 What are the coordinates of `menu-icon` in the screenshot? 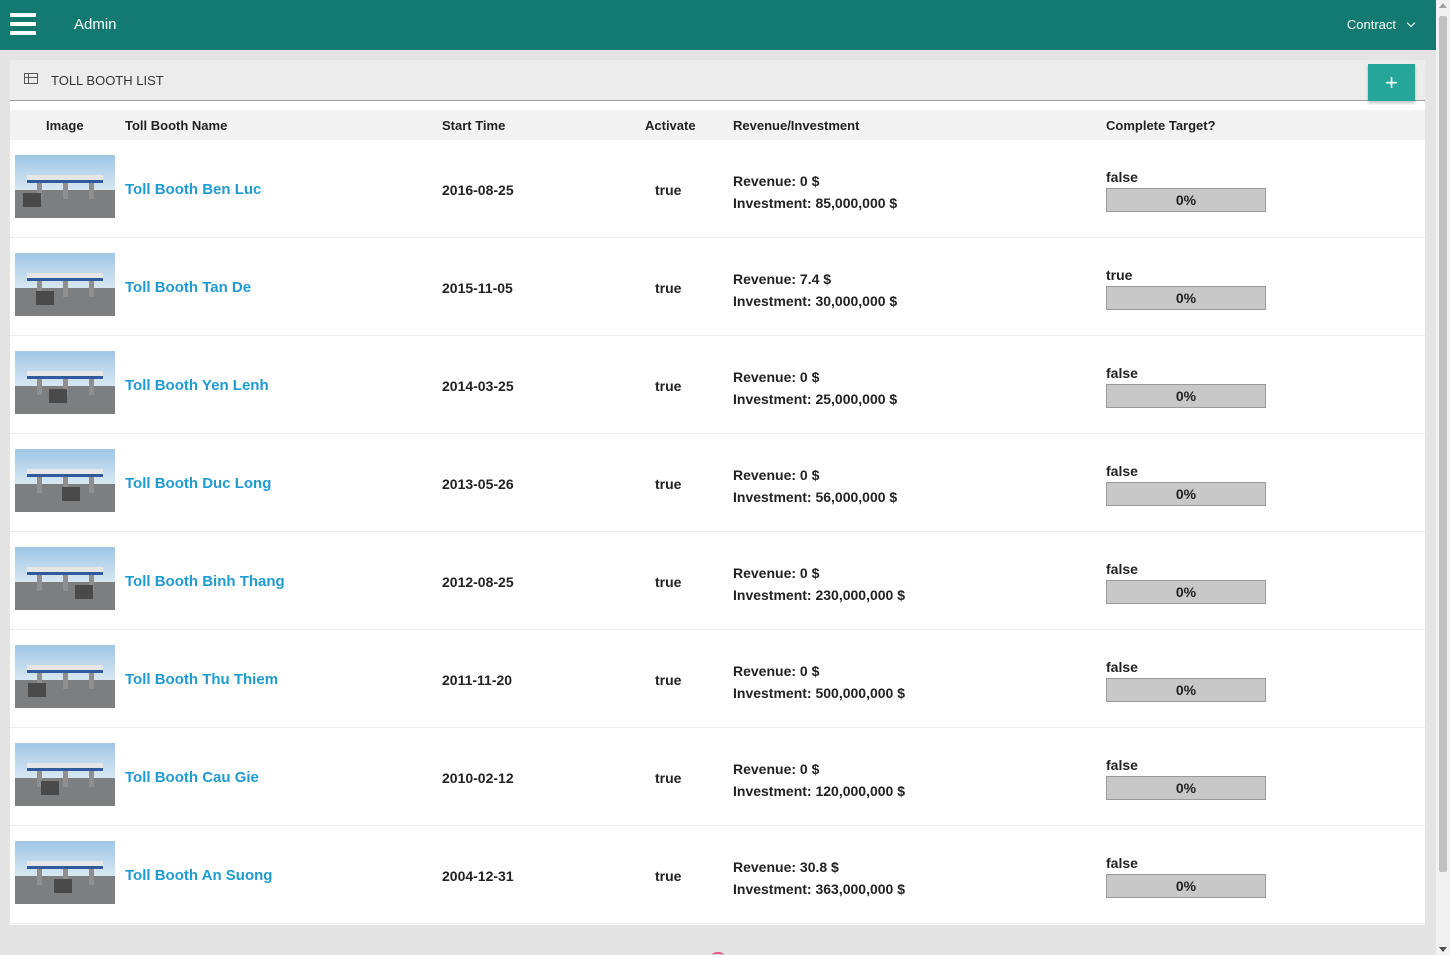 It's located at (23, 24).